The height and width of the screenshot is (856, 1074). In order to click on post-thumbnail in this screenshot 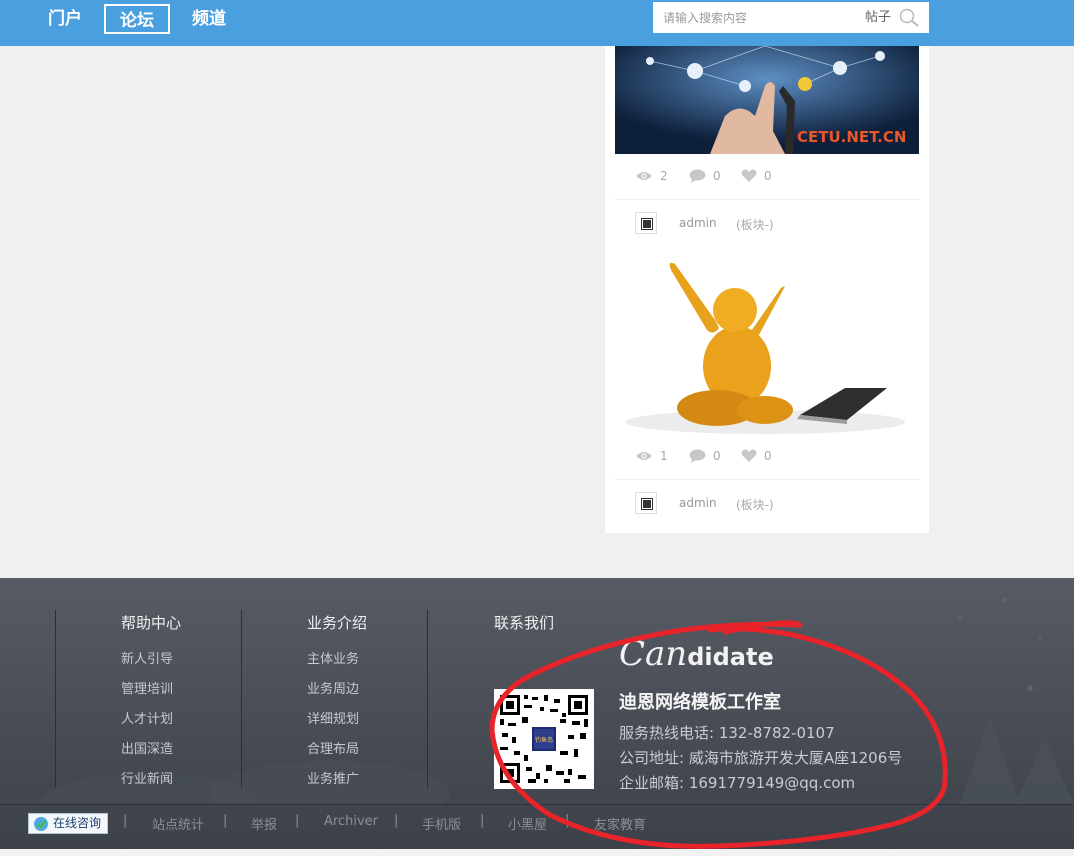, I will do `click(767, 342)`.